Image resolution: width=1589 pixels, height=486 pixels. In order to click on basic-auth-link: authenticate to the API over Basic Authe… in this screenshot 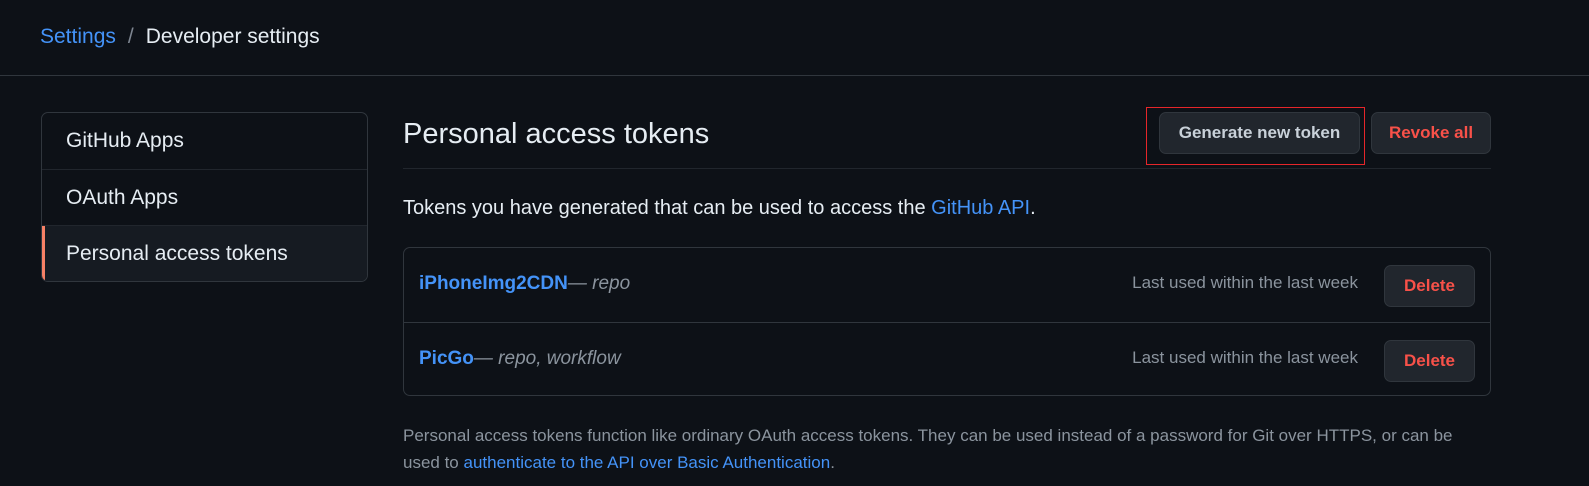, I will do `click(647, 462)`.